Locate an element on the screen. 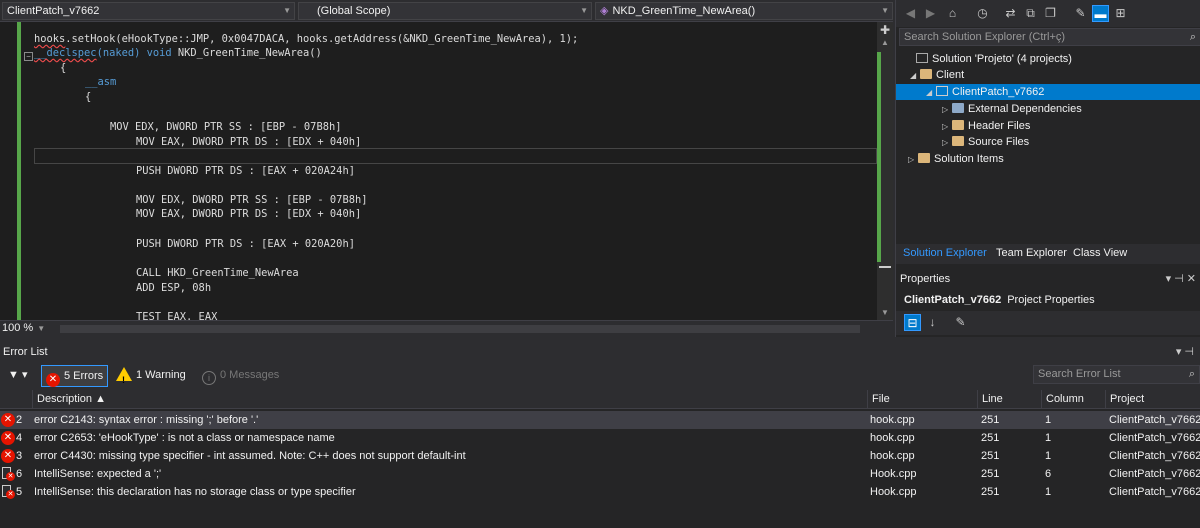 This screenshot has width=1200, height=528. member-dropdown: ◈ NKD_GreenTime_NewArea() ▼ is located at coordinates (744, 11).